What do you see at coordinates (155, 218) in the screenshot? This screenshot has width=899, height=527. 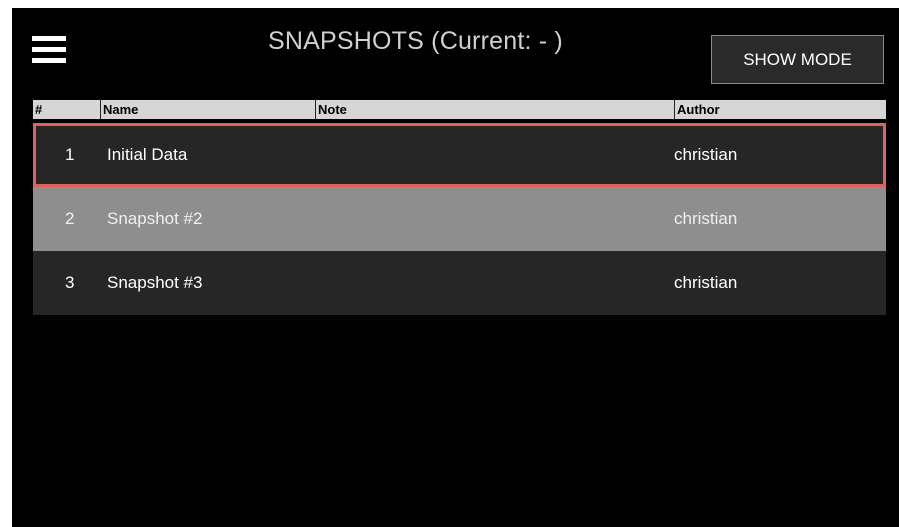 I see `row-name: Snapshot #2` at bounding box center [155, 218].